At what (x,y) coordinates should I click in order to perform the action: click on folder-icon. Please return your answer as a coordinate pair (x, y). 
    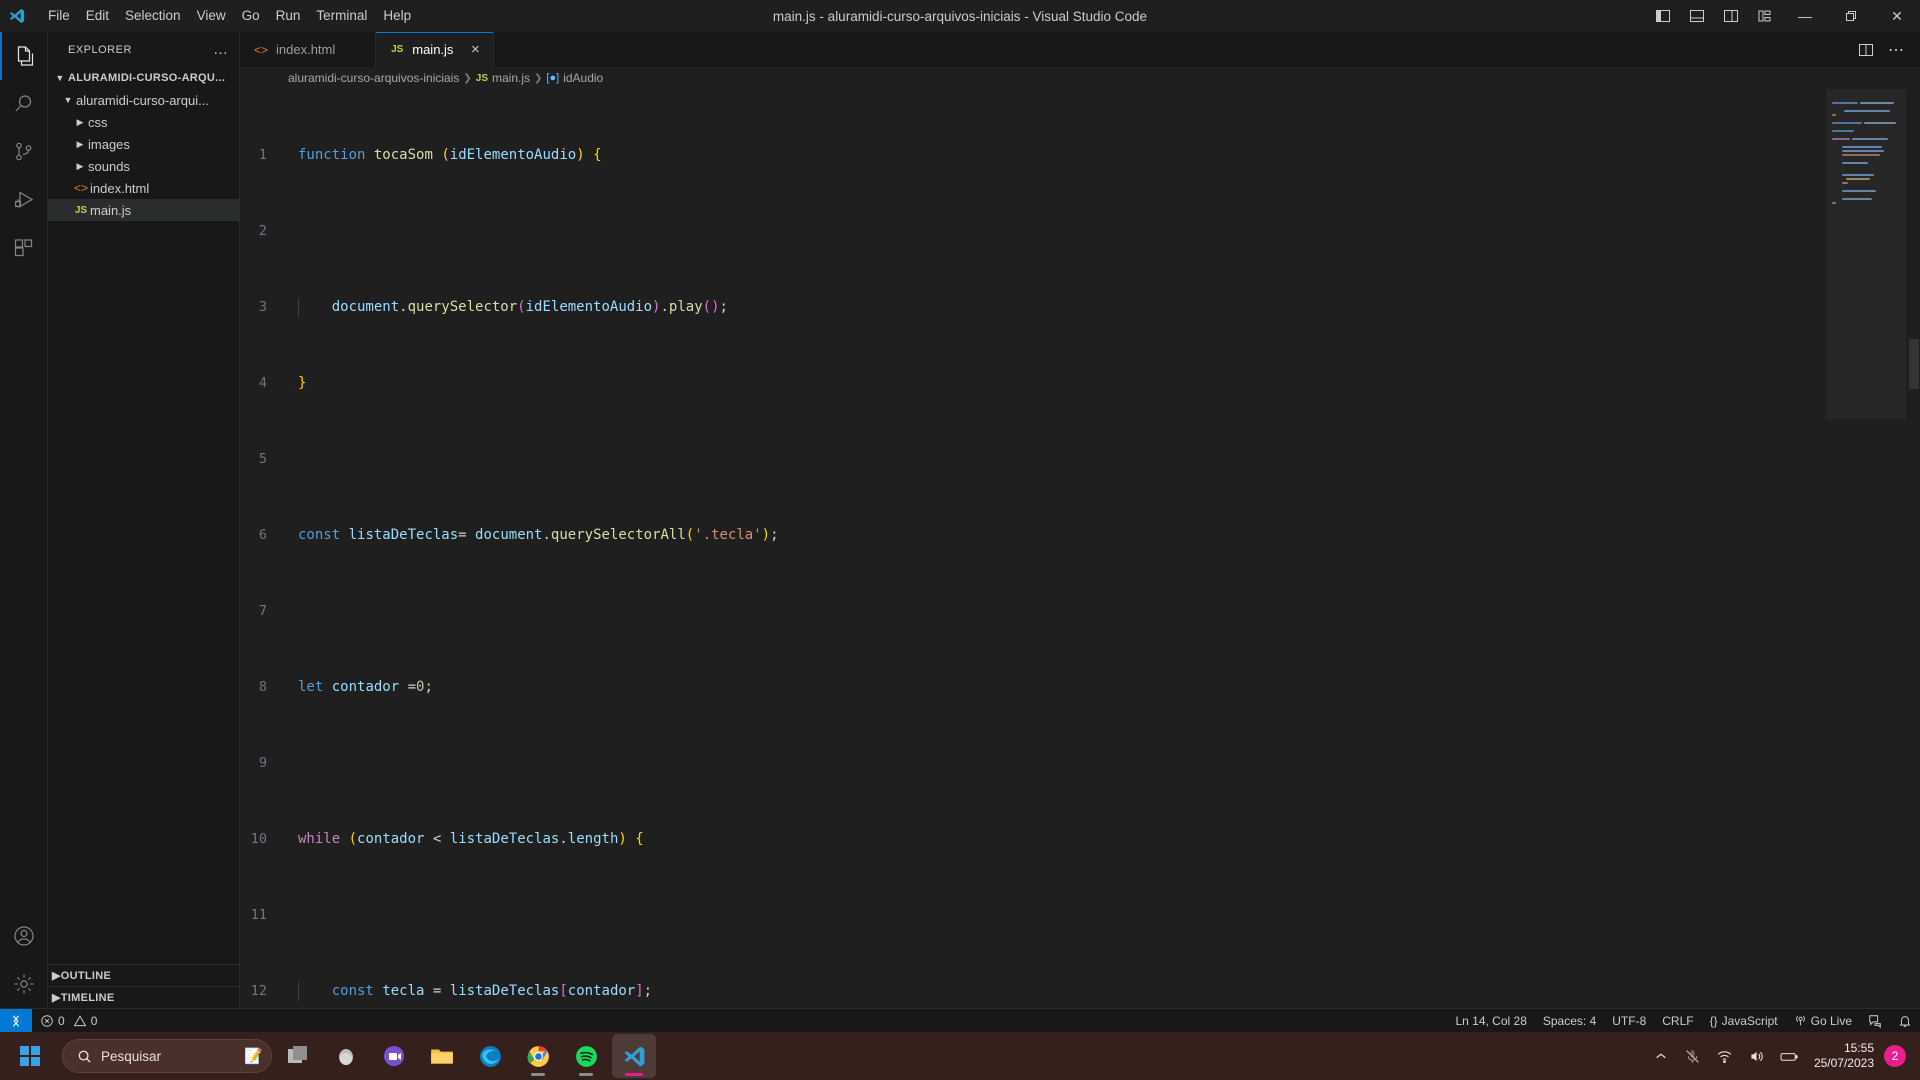
    Looking at the image, I should click on (442, 1056).